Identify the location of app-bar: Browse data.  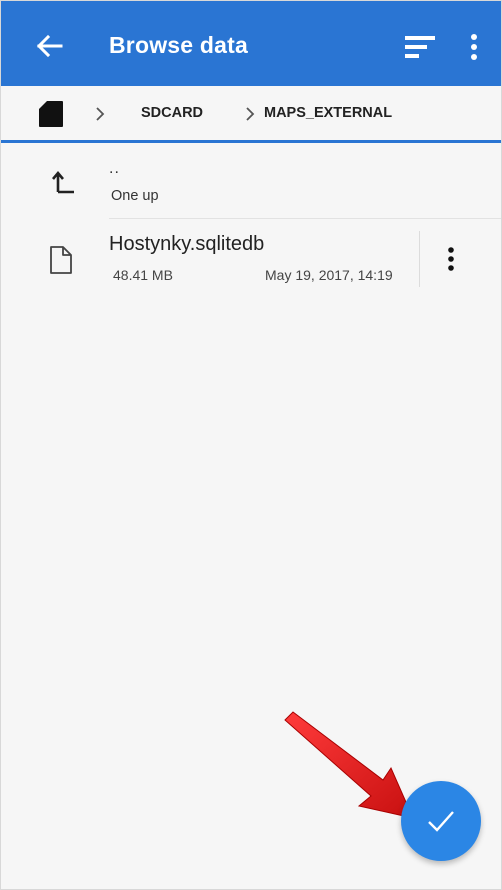
(251, 43).